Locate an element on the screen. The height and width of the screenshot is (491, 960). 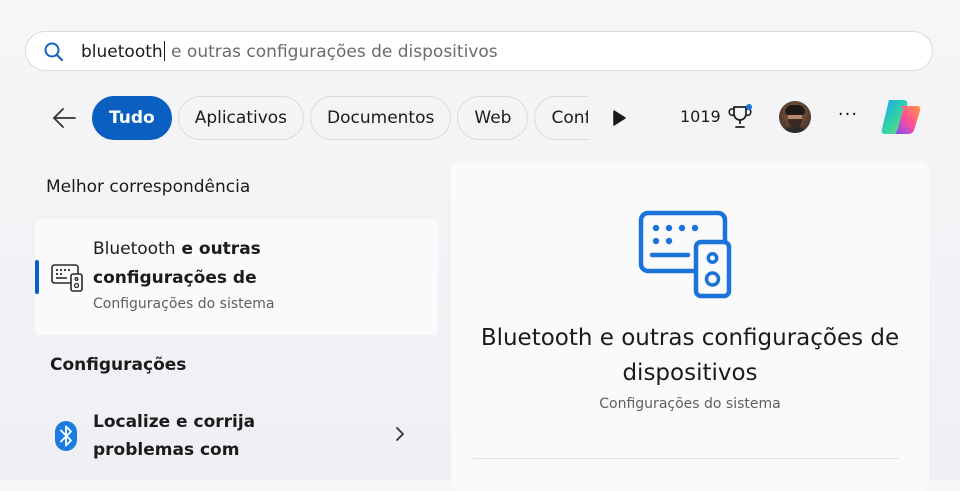
text-caret is located at coordinates (164, 51).